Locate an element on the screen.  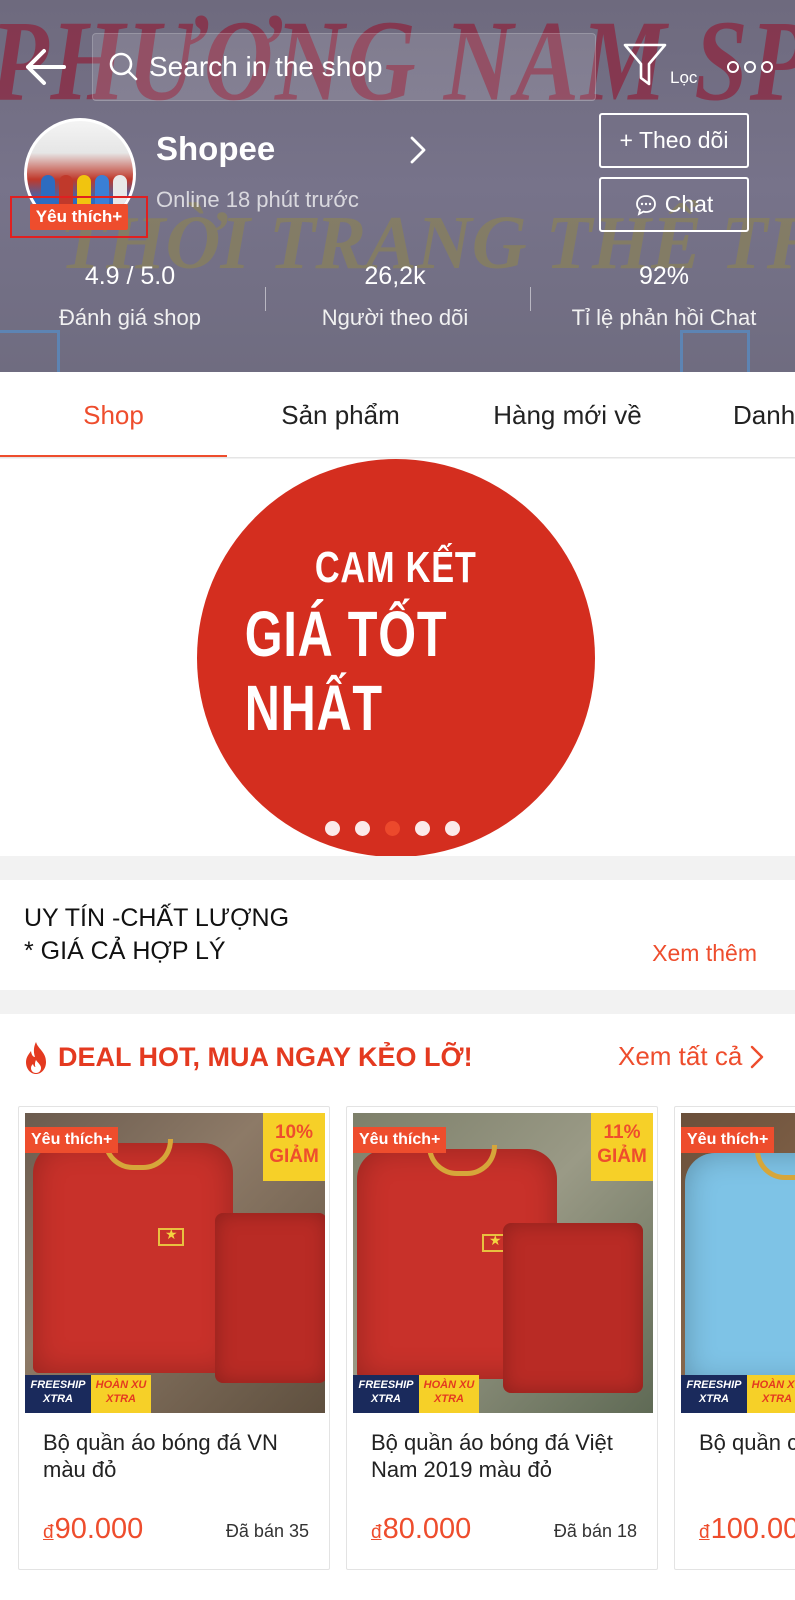
vn-flag-icon is located at coordinates (171, 1236).